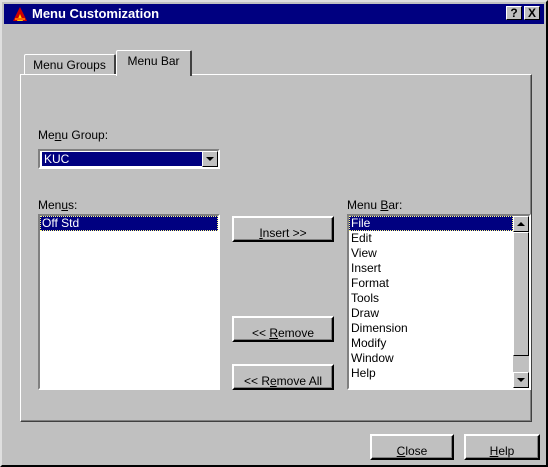 This screenshot has width=548, height=467. Describe the element at coordinates (96, 13) in the screenshot. I see `window-title: Menu Customization` at that location.